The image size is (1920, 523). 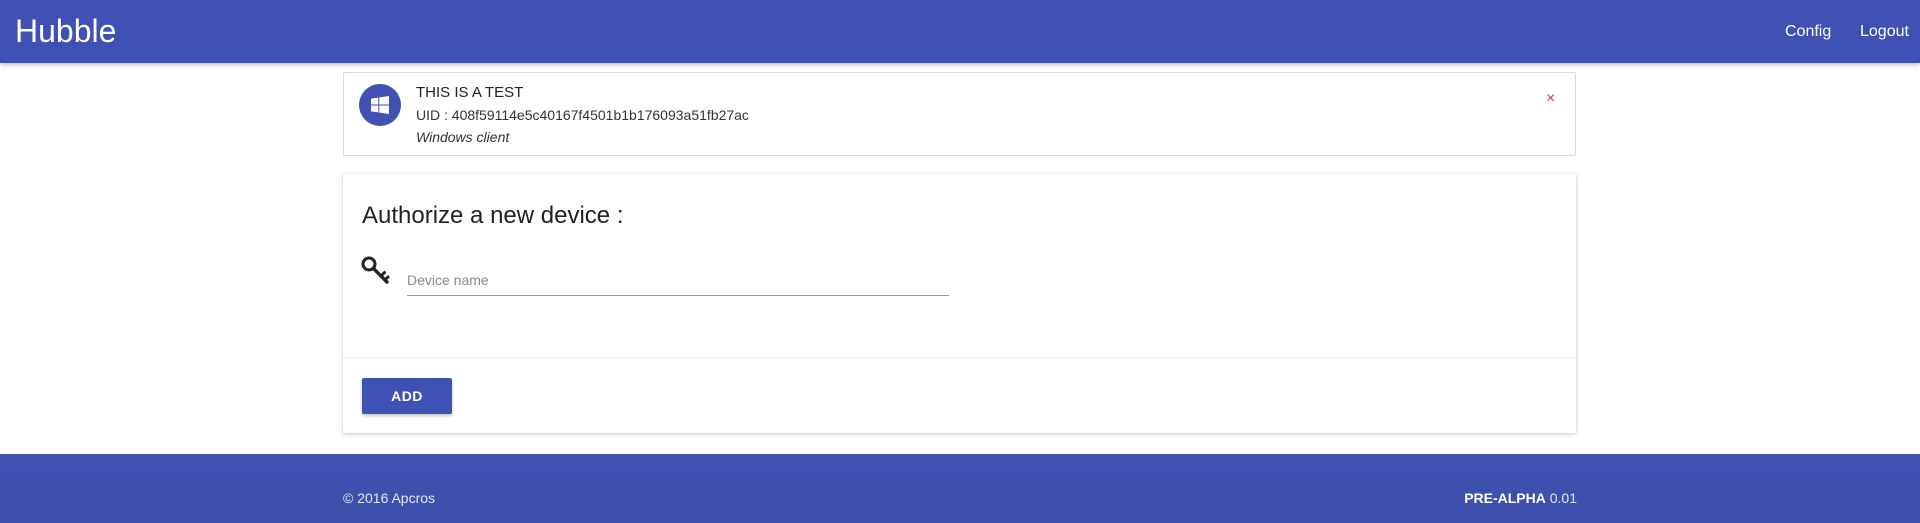 I want to click on divider, so click(x=959, y=357).